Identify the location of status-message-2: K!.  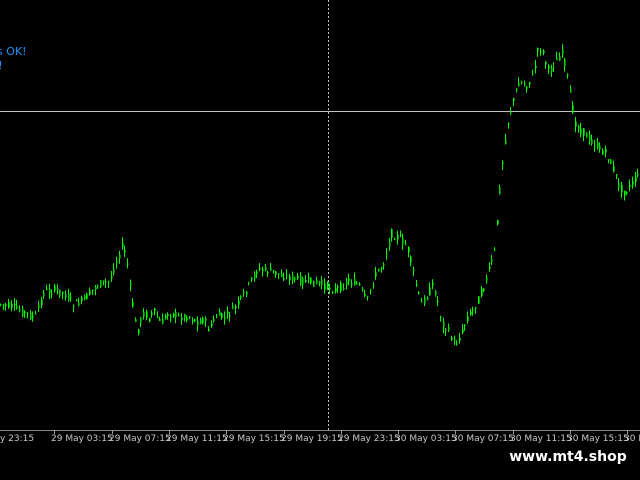
(1, 65).